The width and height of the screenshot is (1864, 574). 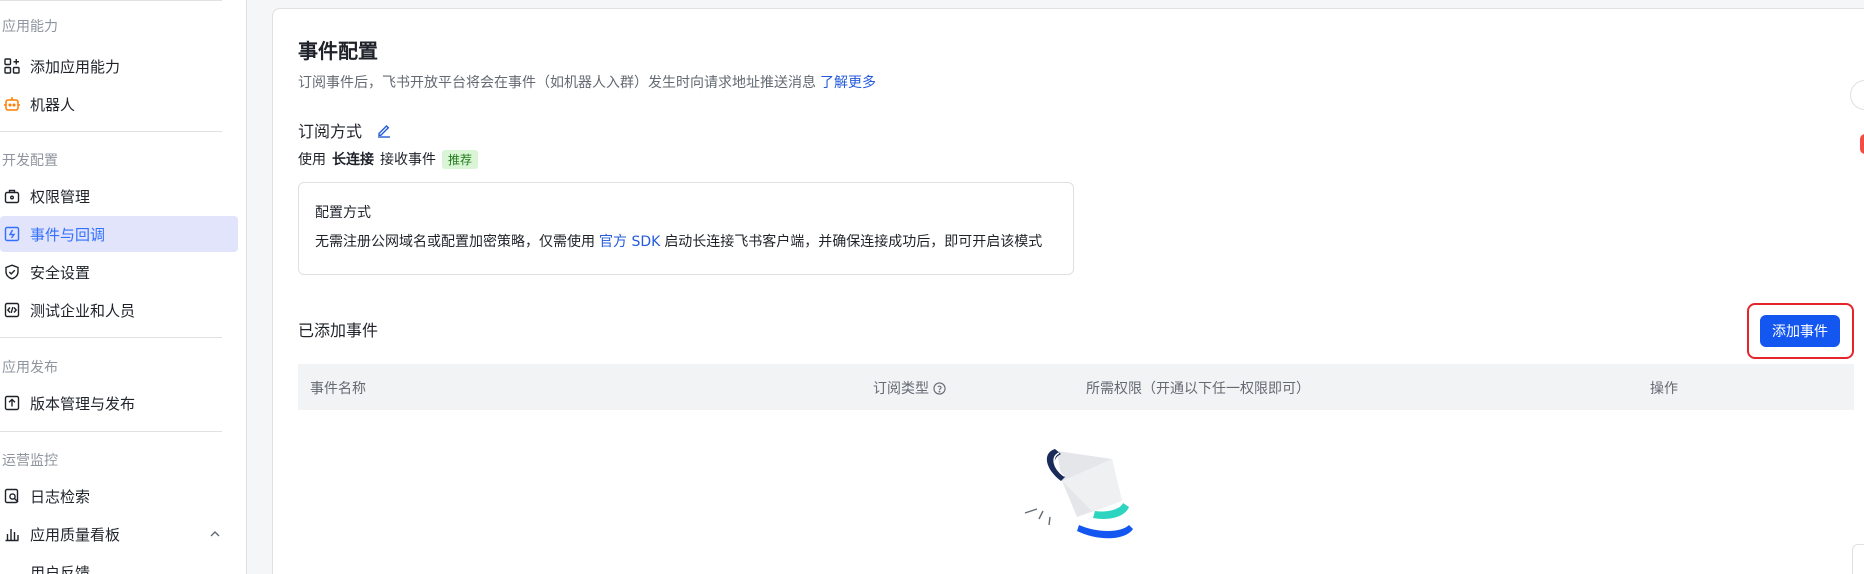 What do you see at coordinates (119, 196) in the screenshot?
I see `sidebar-item-permissions: 权限管理` at bounding box center [119, 196].